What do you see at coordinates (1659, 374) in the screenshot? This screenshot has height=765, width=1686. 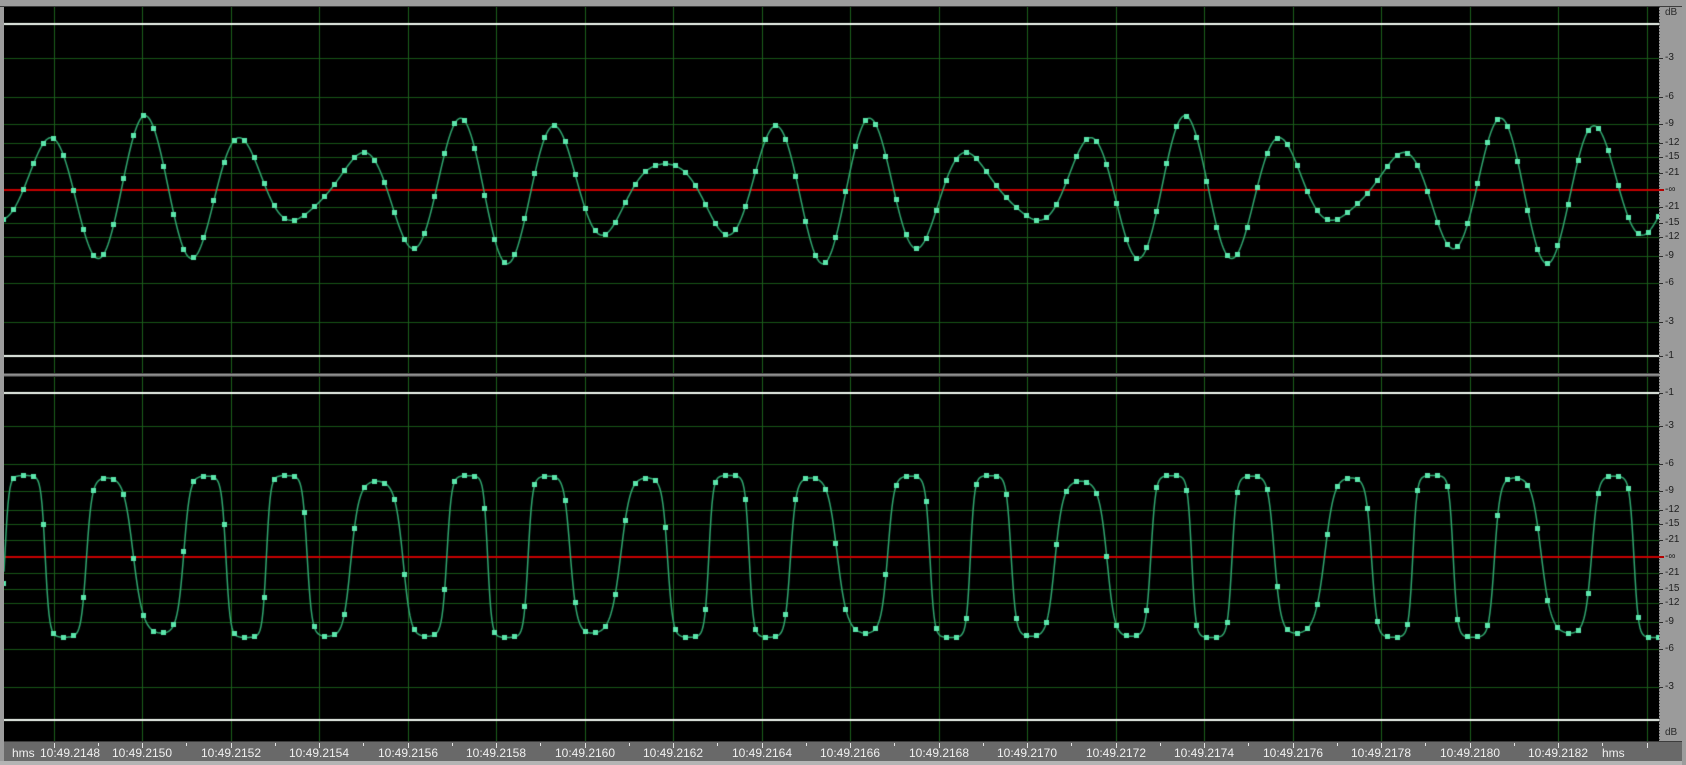 I see `level-ruler-minor-ticks` at bounding box center [1659, 374].